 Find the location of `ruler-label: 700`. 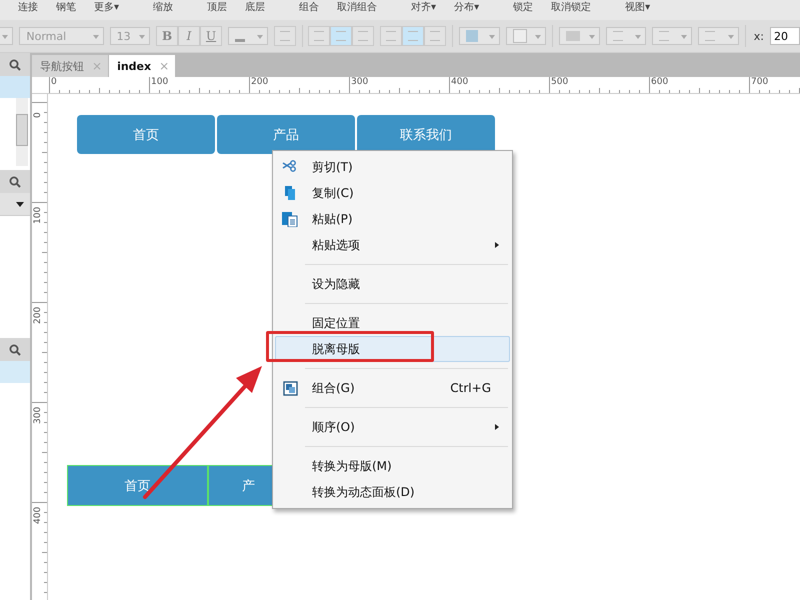

ruler-label: 700 is located at coordinates (759, 82).